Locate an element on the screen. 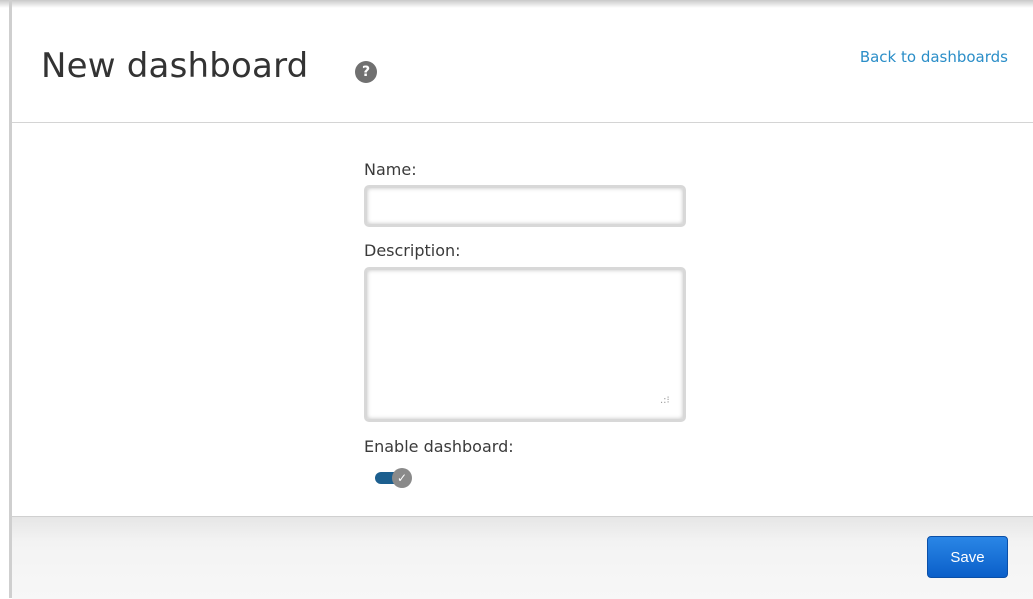 This screenshot has height=599, width=1033. description-textarea is located at coordinates (525, 344).